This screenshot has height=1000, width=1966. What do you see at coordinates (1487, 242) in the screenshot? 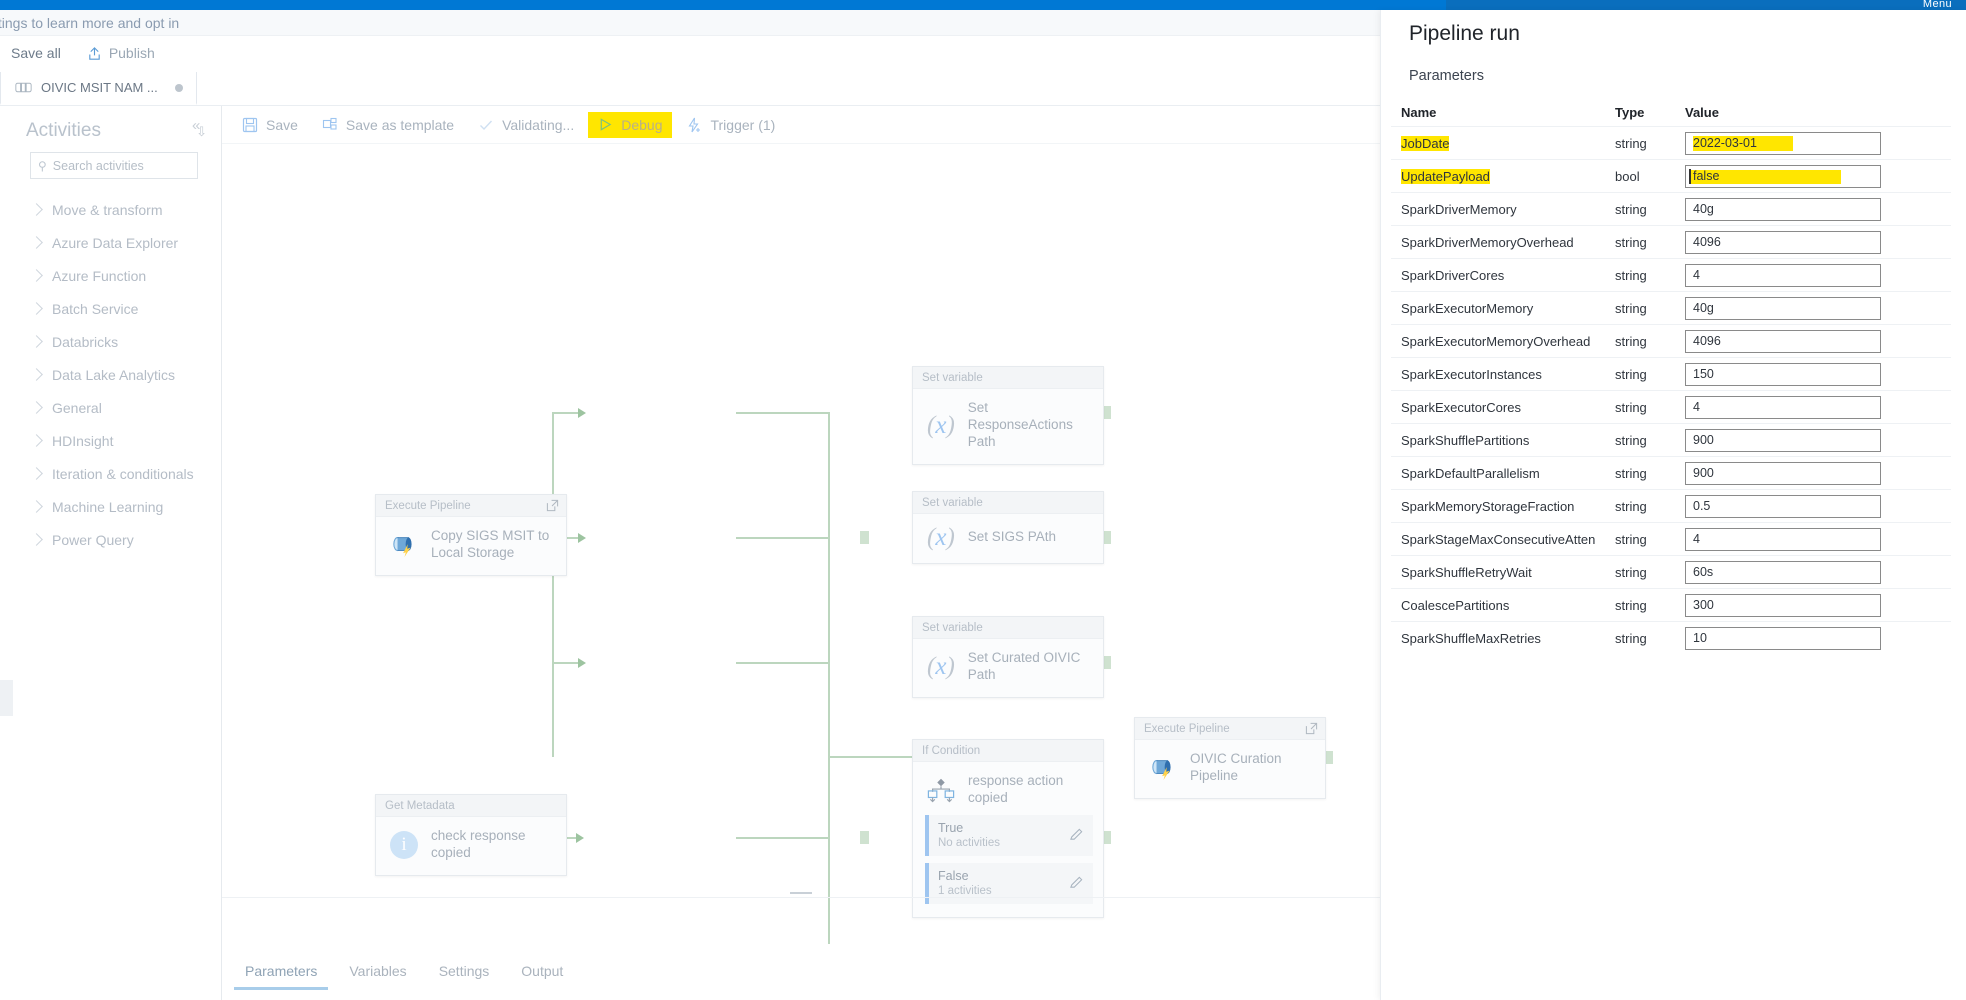
I see `param-name: SparkDriverMemoryOverhead` at bounding box center [1487, 242].